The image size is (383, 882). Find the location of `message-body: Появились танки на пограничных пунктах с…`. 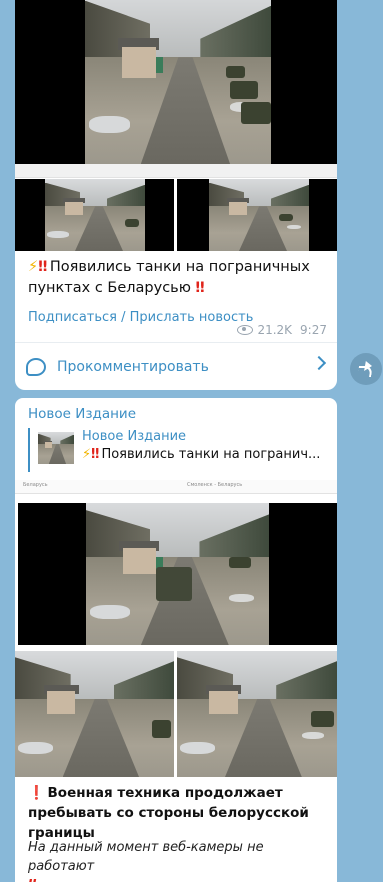

message-body: Появились танки на пограничных пунктах с… is located at coordinates (169, 277).